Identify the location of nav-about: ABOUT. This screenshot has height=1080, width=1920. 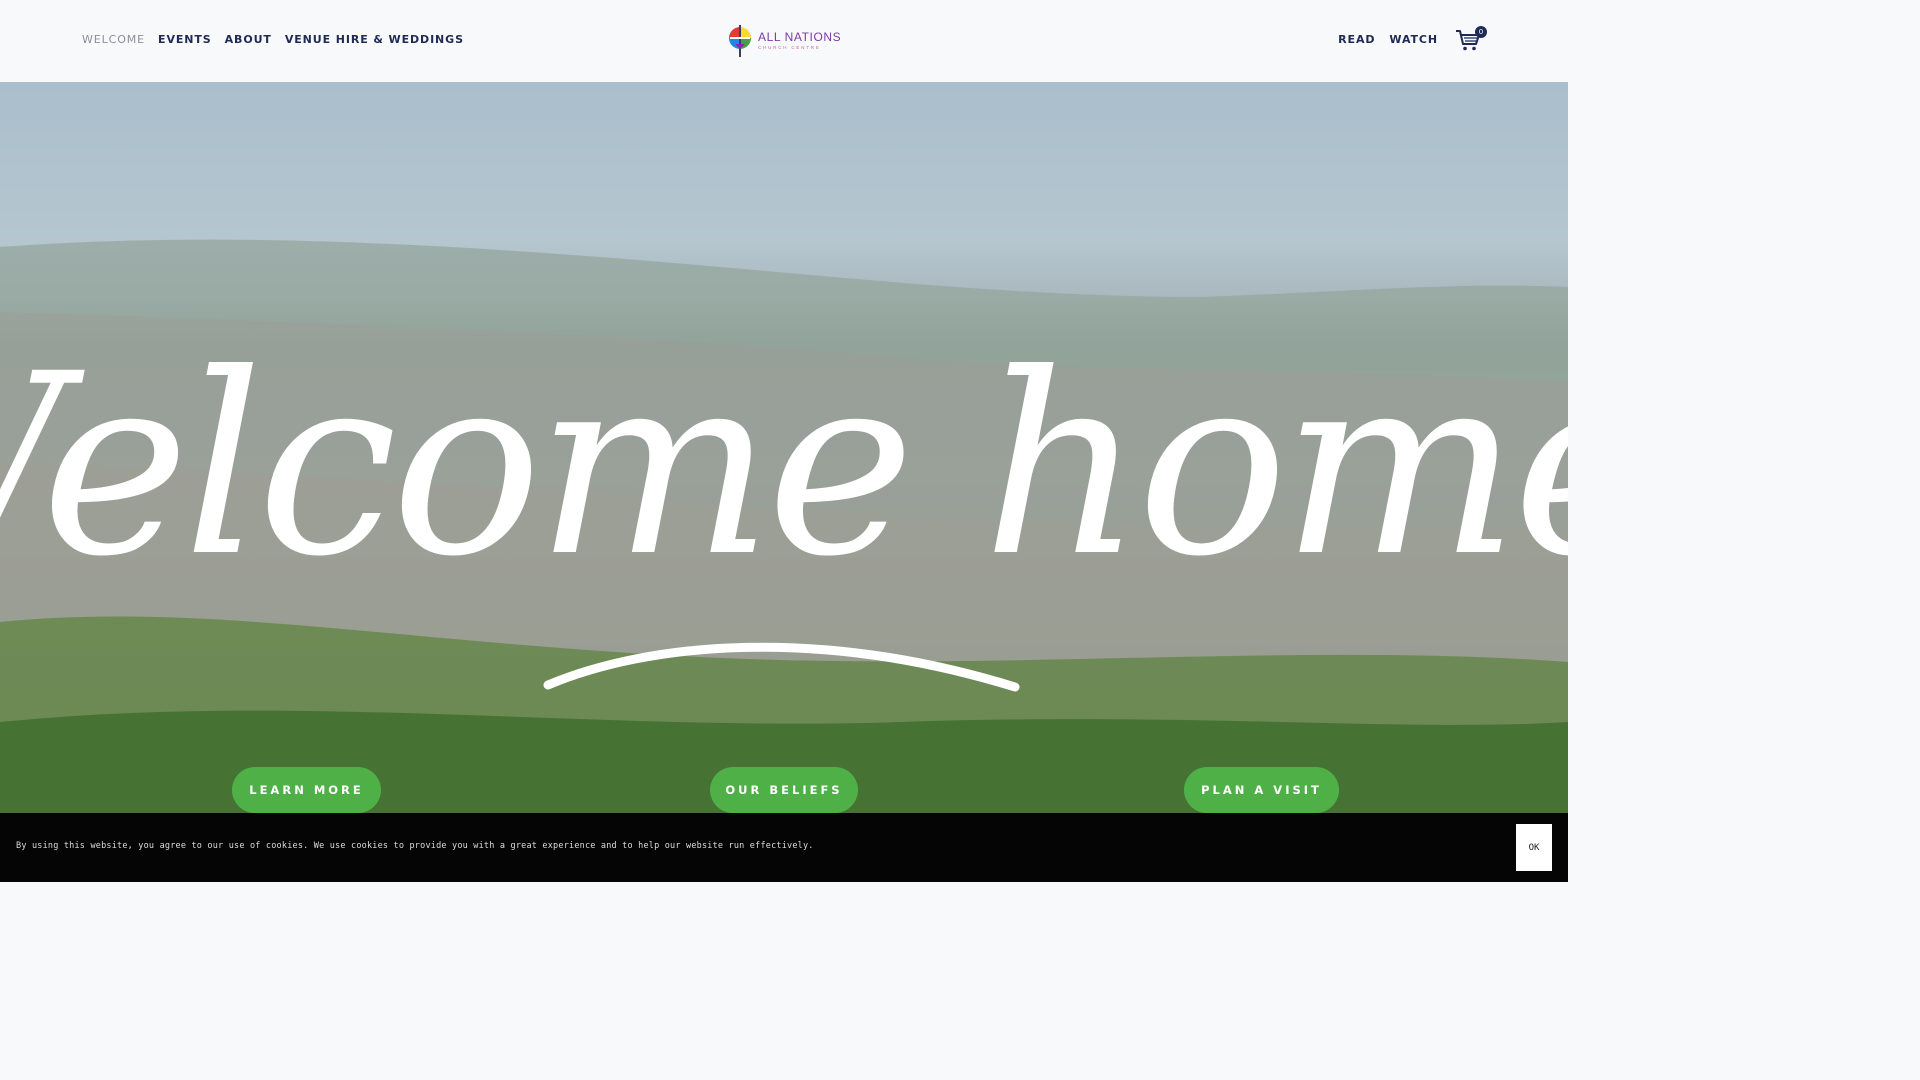
(248, 39).